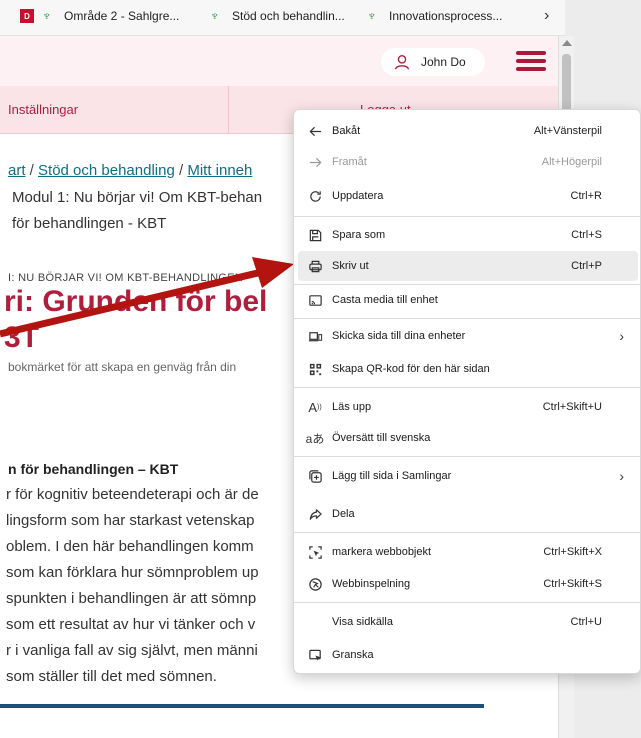  What do you see at coordinates (135, 320) in the screenshot?
I see `page-title: ri: Grunden för bel 3T` at bounding box center [135, 320].